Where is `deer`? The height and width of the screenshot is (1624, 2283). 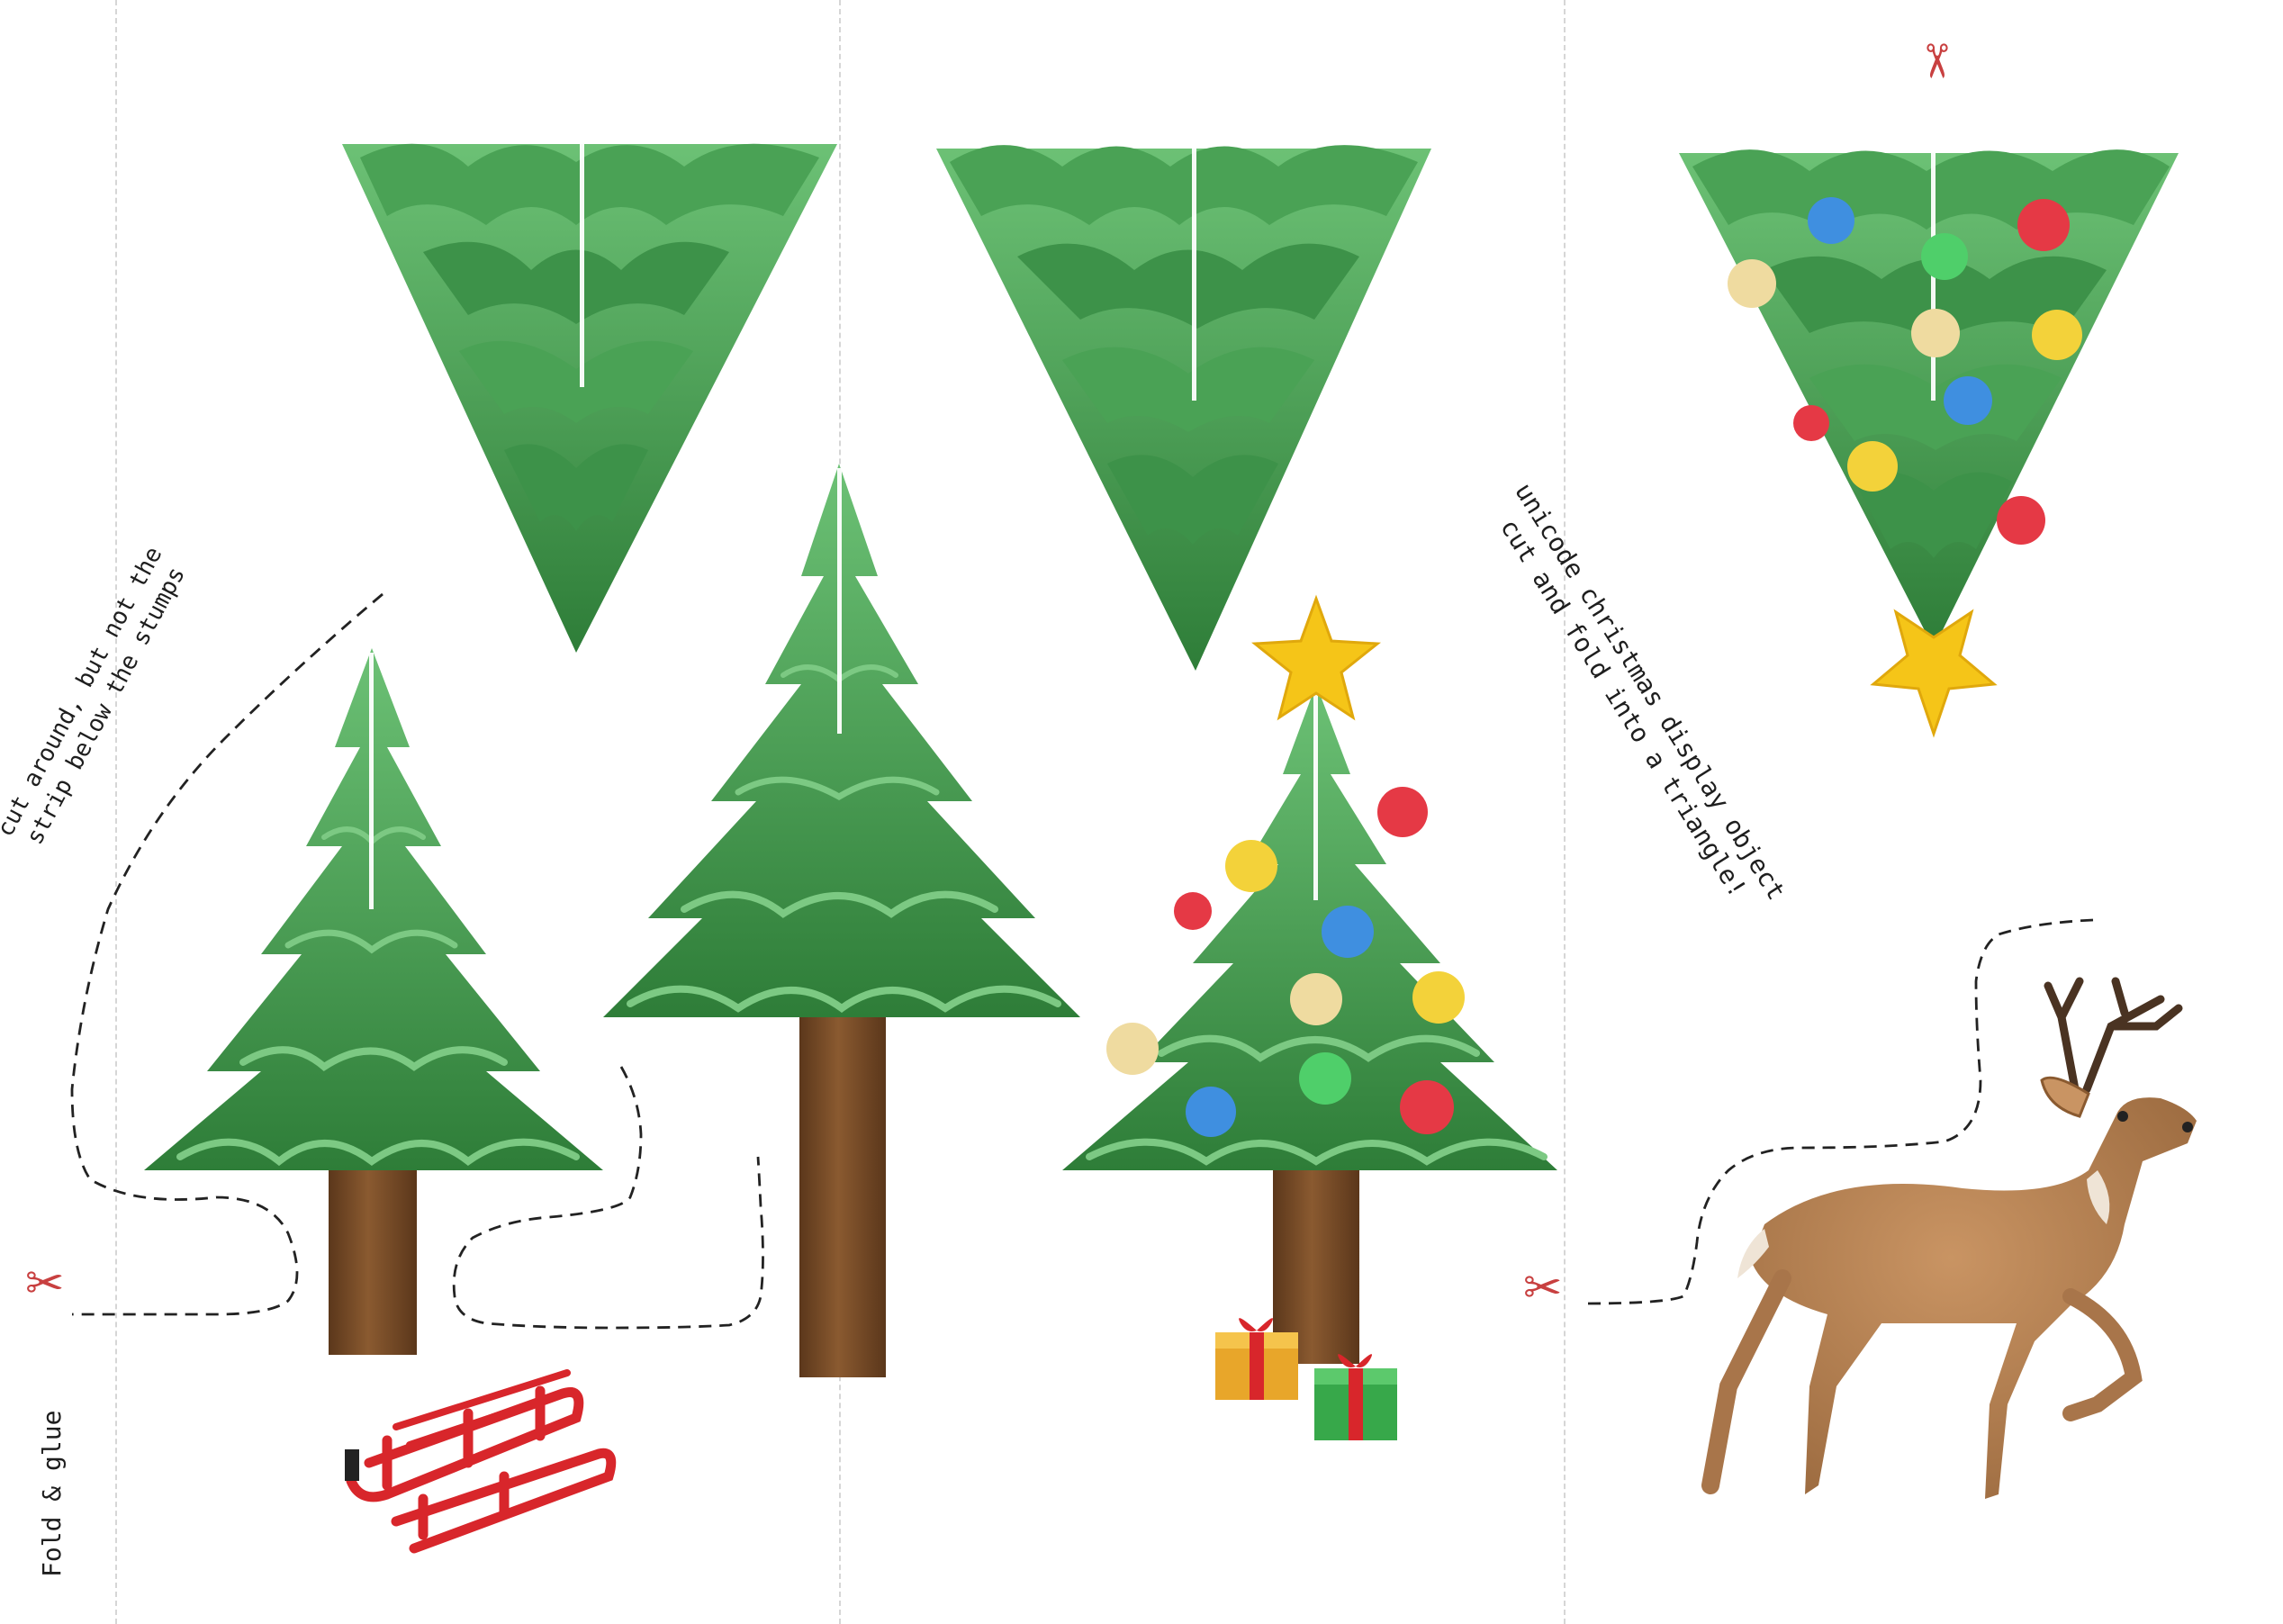
deer is located at coordinates (1949, 1238).